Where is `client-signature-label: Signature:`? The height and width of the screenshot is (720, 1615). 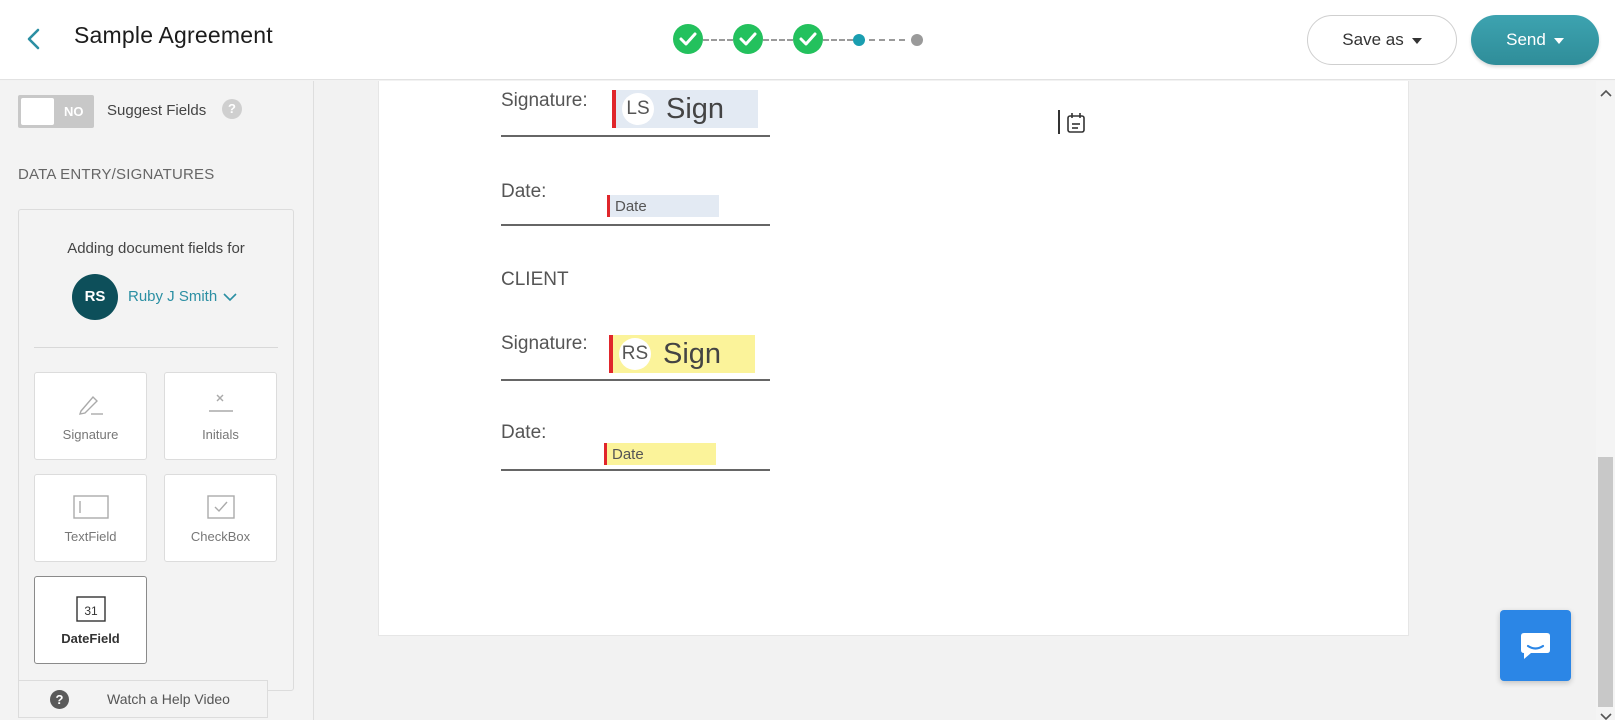 client-signature-label: Signature: is located at coordinates (544, 343).